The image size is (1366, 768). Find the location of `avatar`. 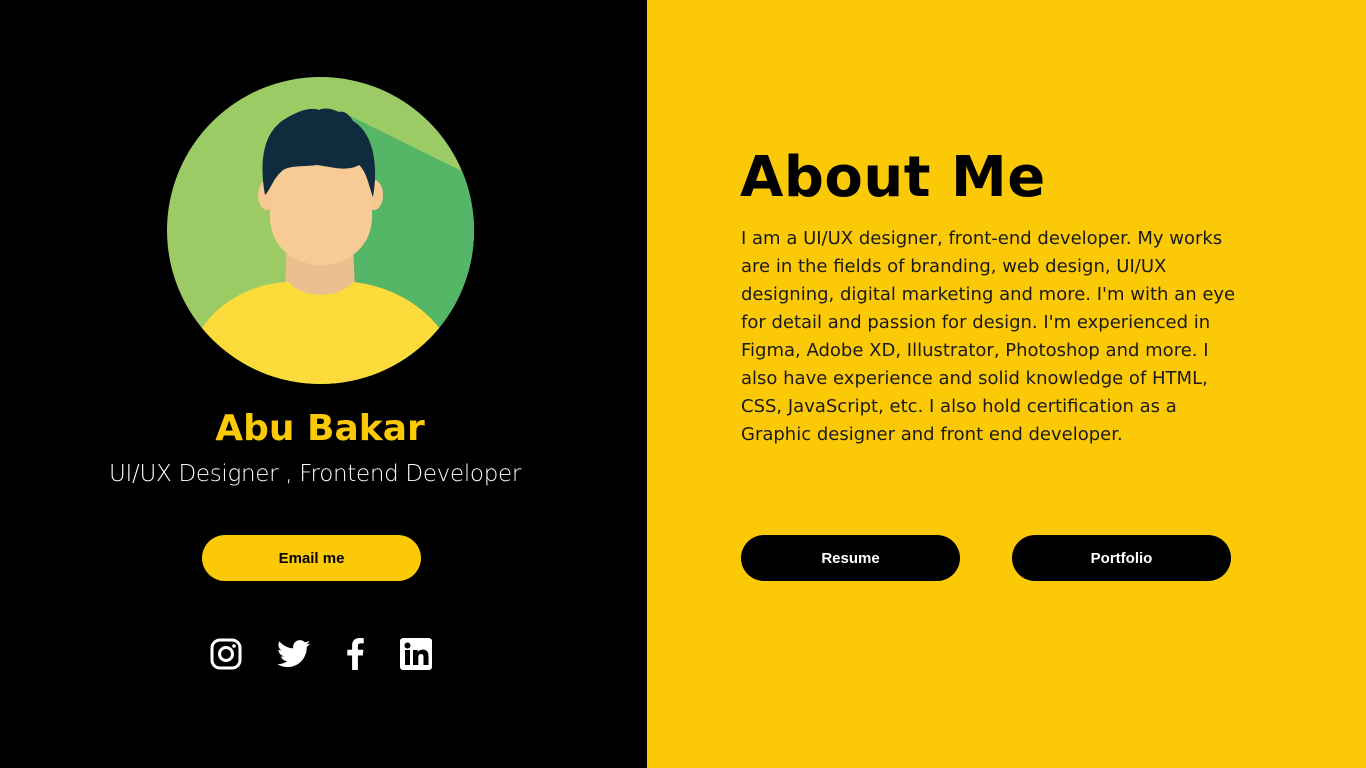

avatar is located at coordinates (320, 230).